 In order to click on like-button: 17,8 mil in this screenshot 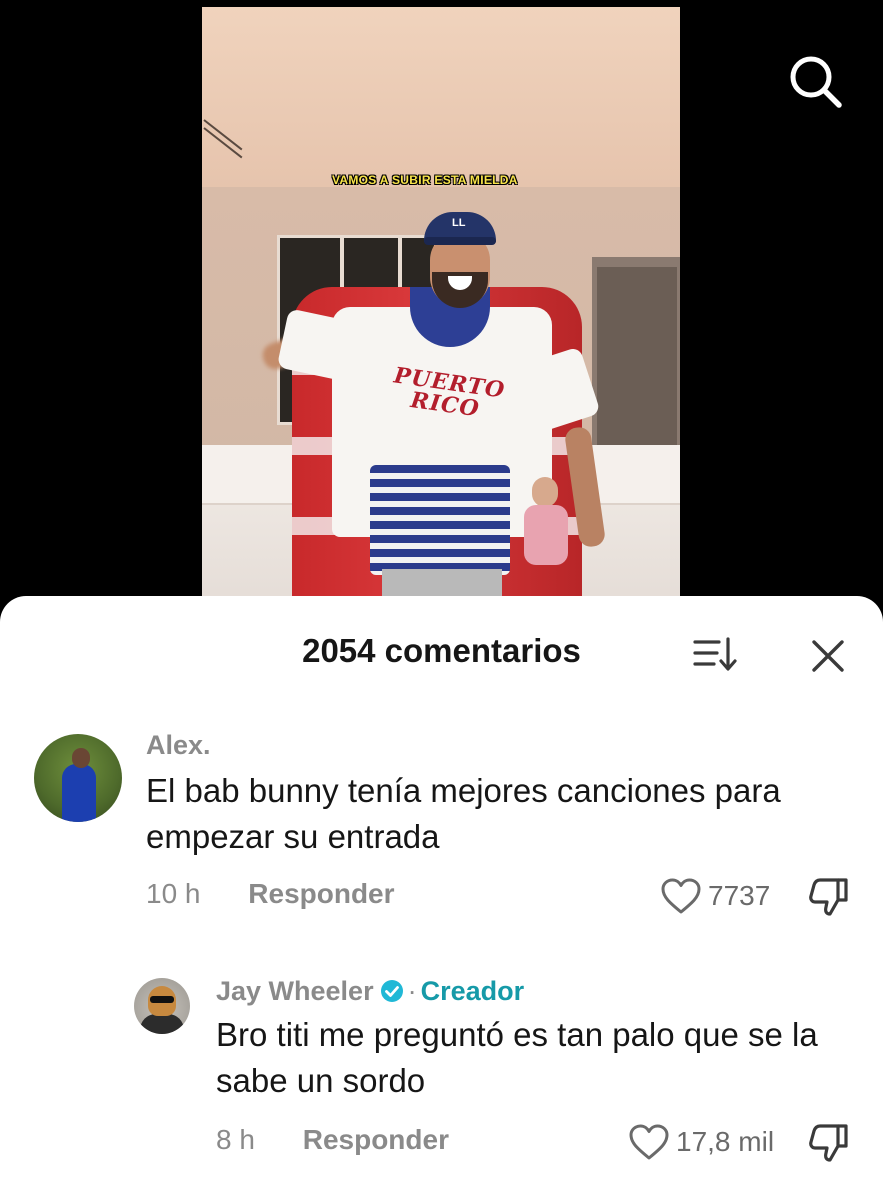, I will do `click(701, 1142)`.